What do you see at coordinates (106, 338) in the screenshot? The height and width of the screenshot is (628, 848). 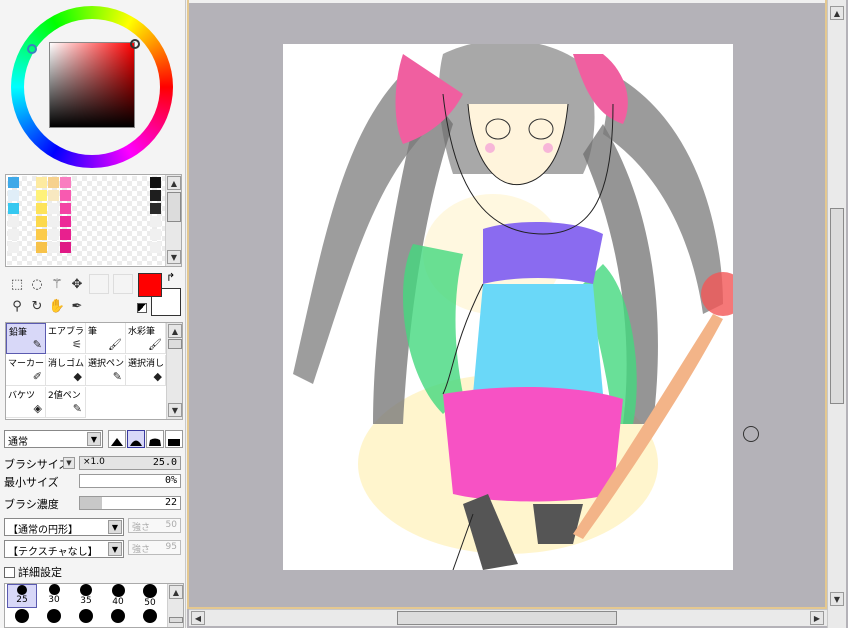 I see `brush-tool-brush: 筆 🖌` at bounding box center [106, 338].